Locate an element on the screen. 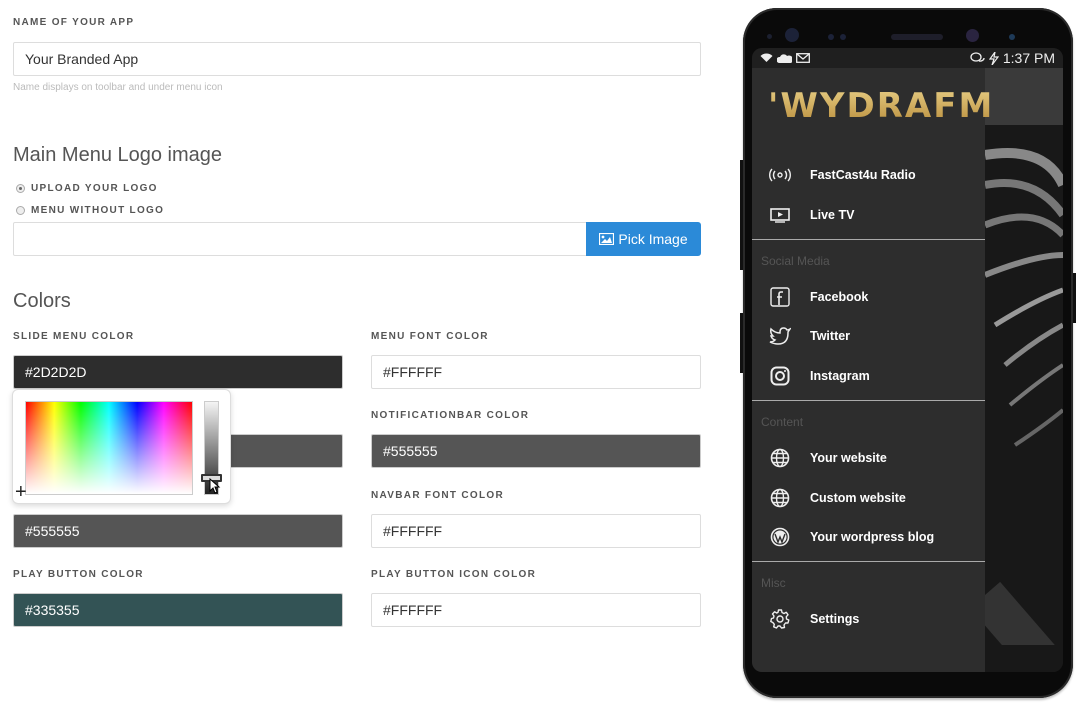 The height and width of the screenshot is (706, 1080). radio-menu-without-logo: MENU WITHOUT LOGO is located at coordinates (90, 210).